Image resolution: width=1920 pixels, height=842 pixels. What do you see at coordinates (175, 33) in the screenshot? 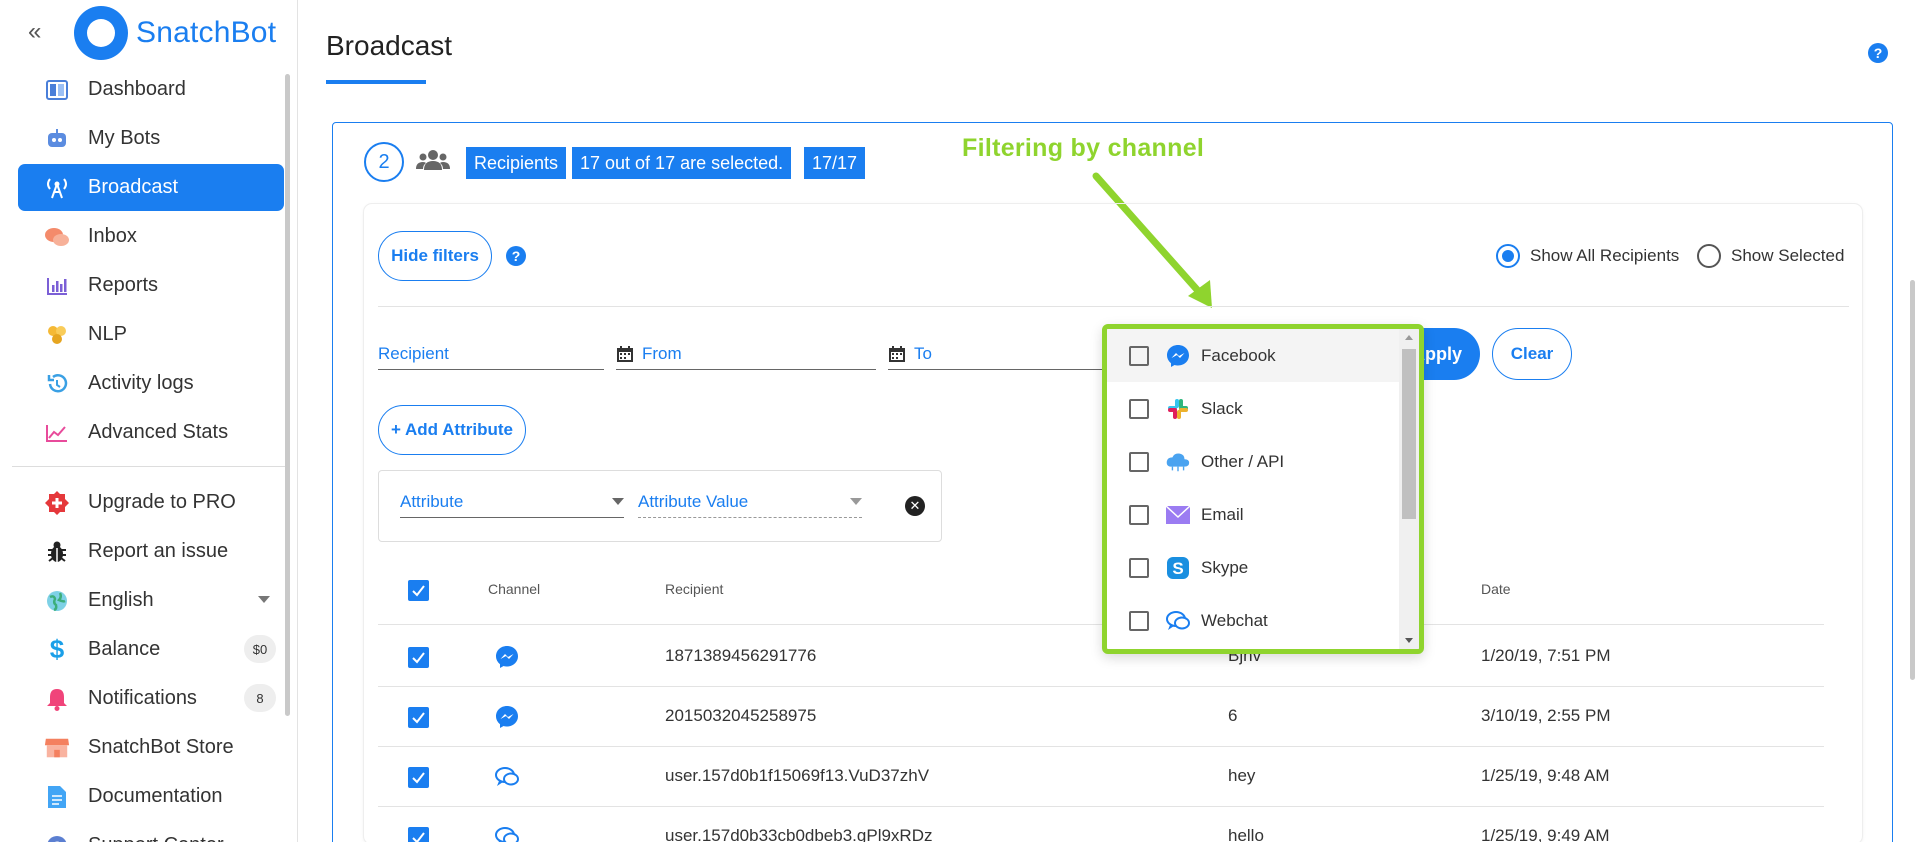
I see `logo: SnatchBot` at bounding box center [175, 33].